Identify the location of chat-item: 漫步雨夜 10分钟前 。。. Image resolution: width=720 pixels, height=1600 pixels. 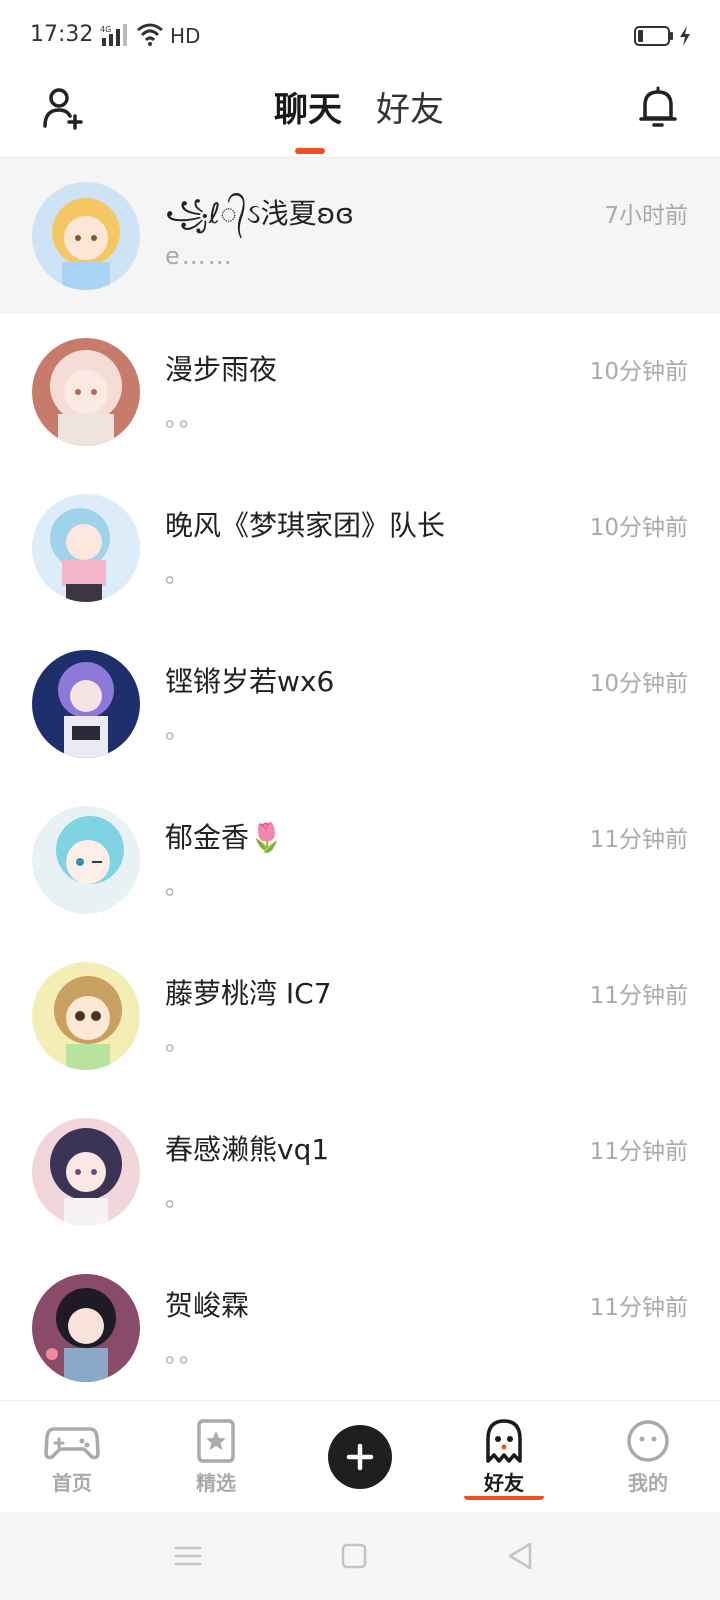
(360, 392).